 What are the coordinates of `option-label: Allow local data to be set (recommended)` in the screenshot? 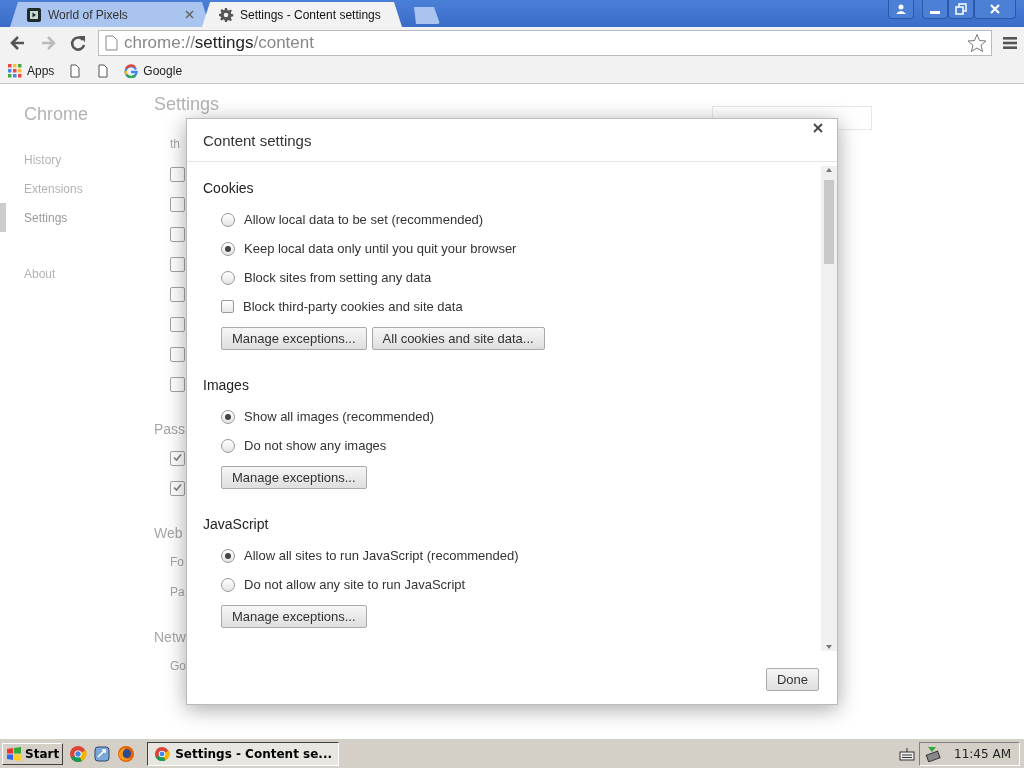 It's located at (364, 219).